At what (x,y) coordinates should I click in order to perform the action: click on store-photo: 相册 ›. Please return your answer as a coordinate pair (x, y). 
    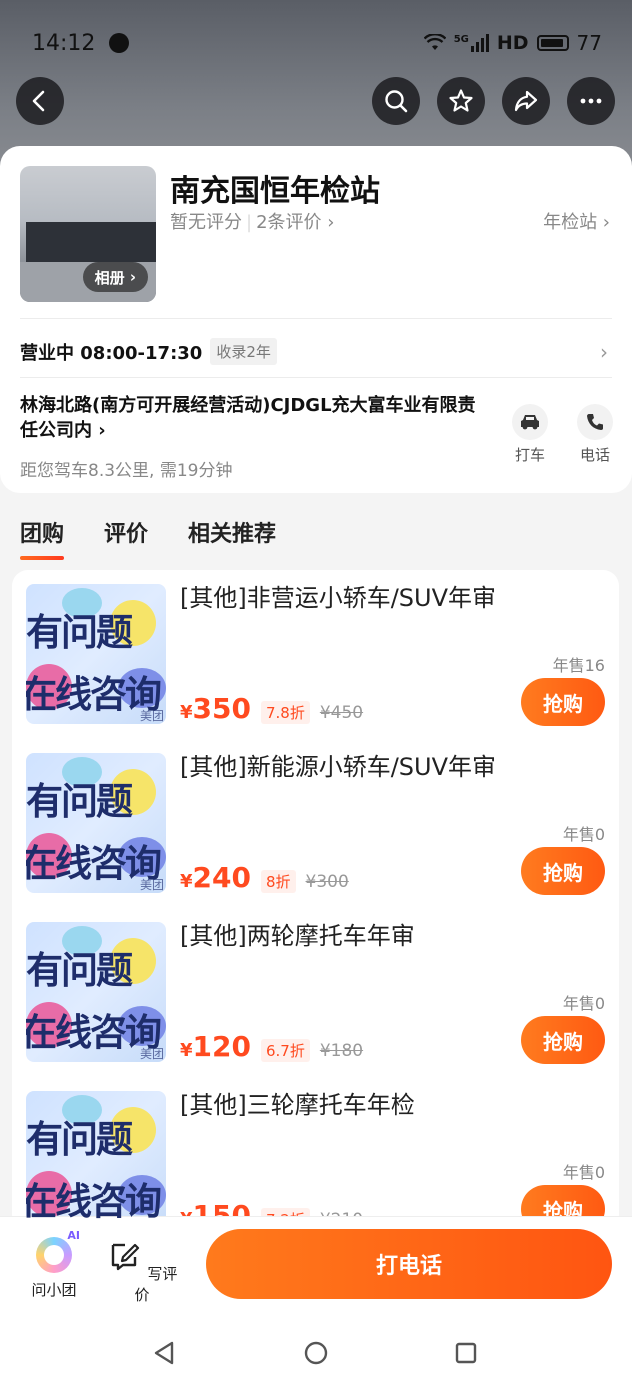
    Looking at the image, I should click on (88, 234).